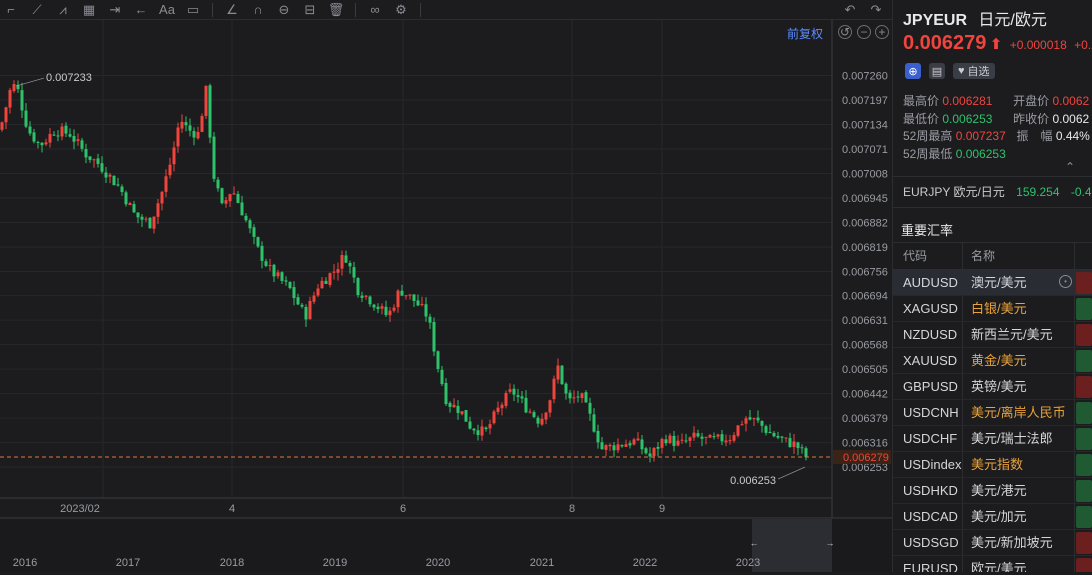  I want to click on row-menu-icon: •, so click(1065, 281).